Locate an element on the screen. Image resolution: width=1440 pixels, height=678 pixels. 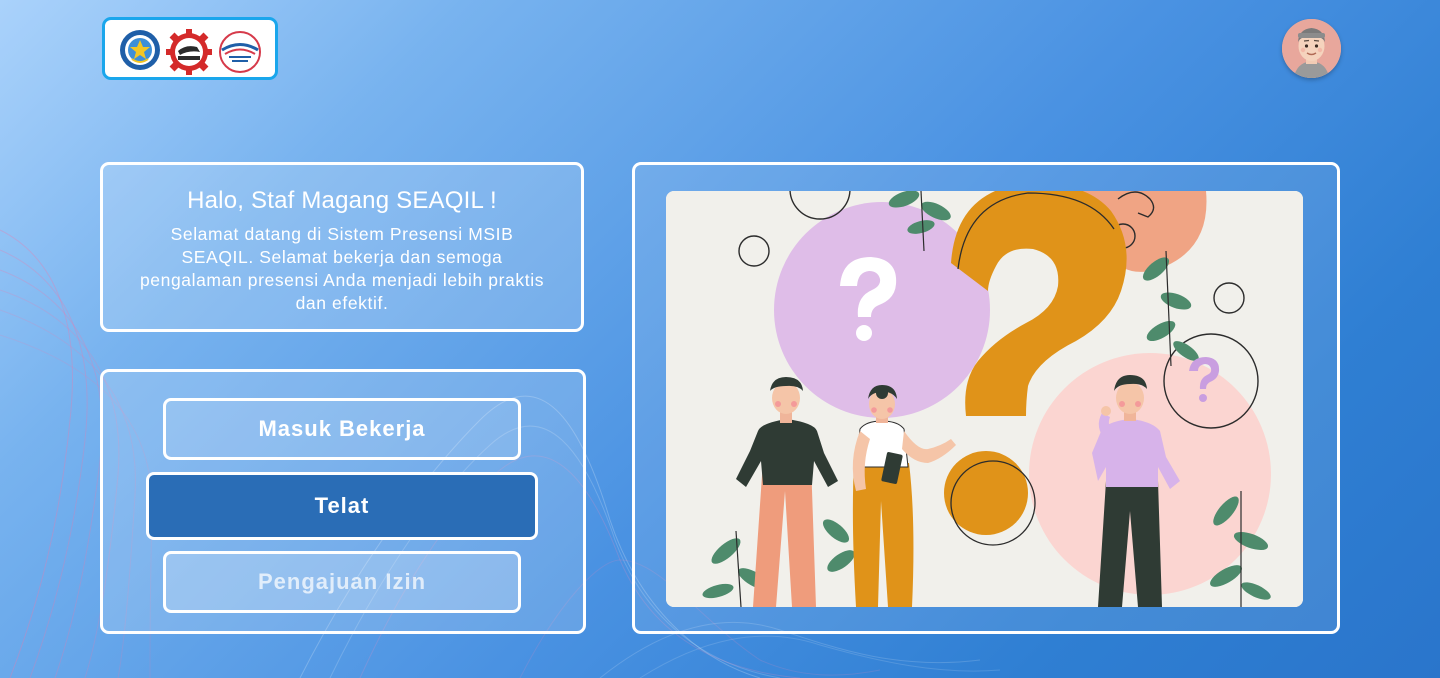
seameo-logo-icon is located at coordinates (189, 52).